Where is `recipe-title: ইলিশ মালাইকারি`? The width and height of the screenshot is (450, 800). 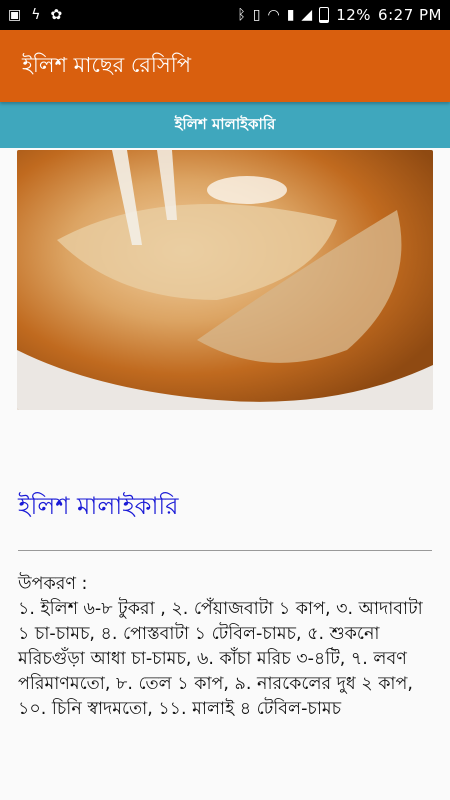 recipe-title: ইলিশ মালাইকারি is located at coordinates (98, 506).